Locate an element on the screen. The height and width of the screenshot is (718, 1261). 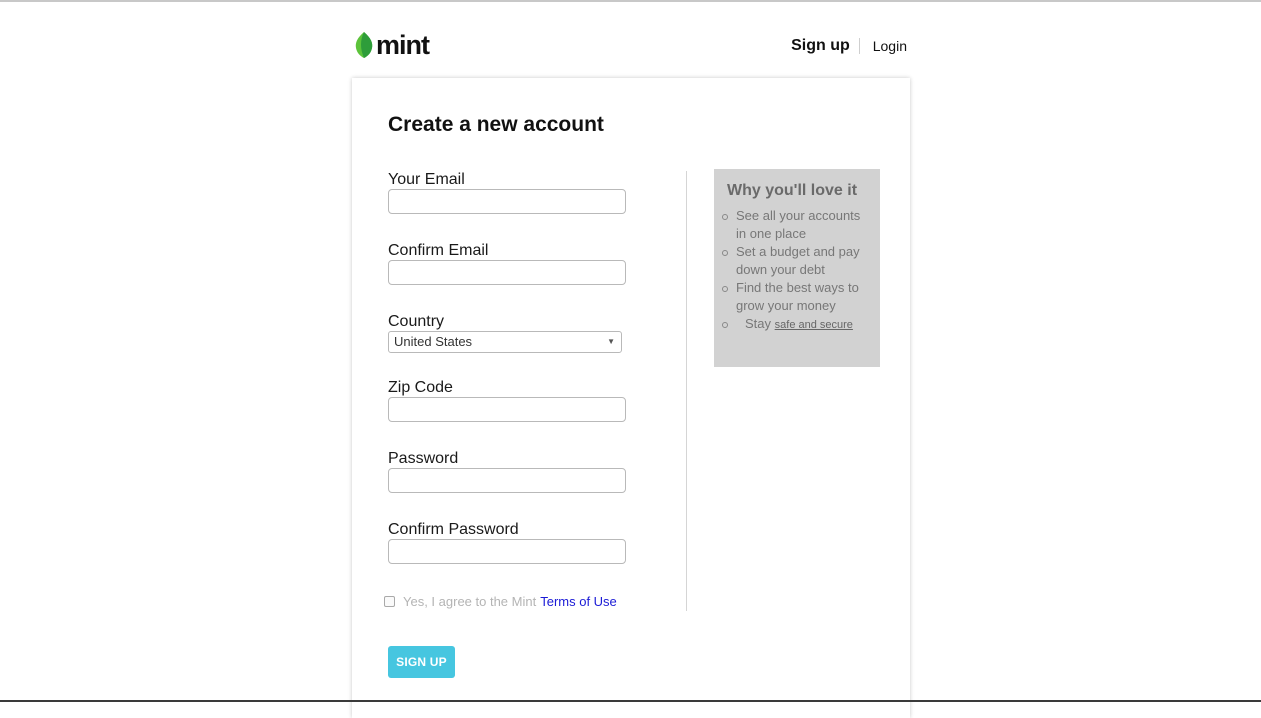
agree-checkbox is located at coordinates (389, 601).